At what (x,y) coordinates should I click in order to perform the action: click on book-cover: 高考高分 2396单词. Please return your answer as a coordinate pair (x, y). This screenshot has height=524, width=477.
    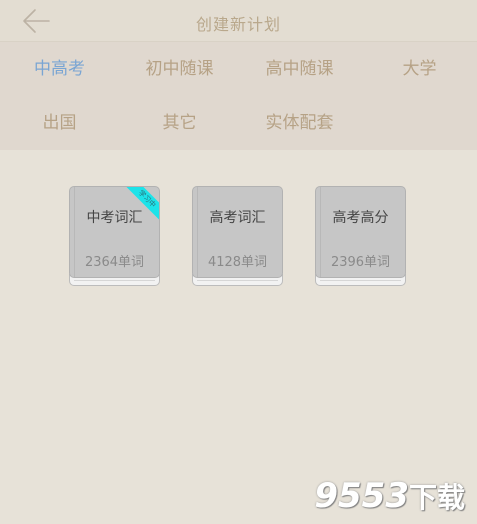
    Looking at the image, I should click on (360, 232).